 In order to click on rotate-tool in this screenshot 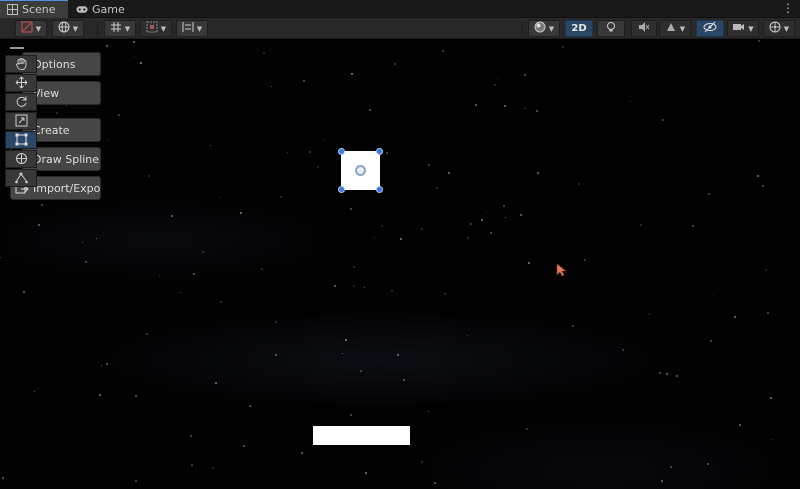, I will do `click(21, 102)`.